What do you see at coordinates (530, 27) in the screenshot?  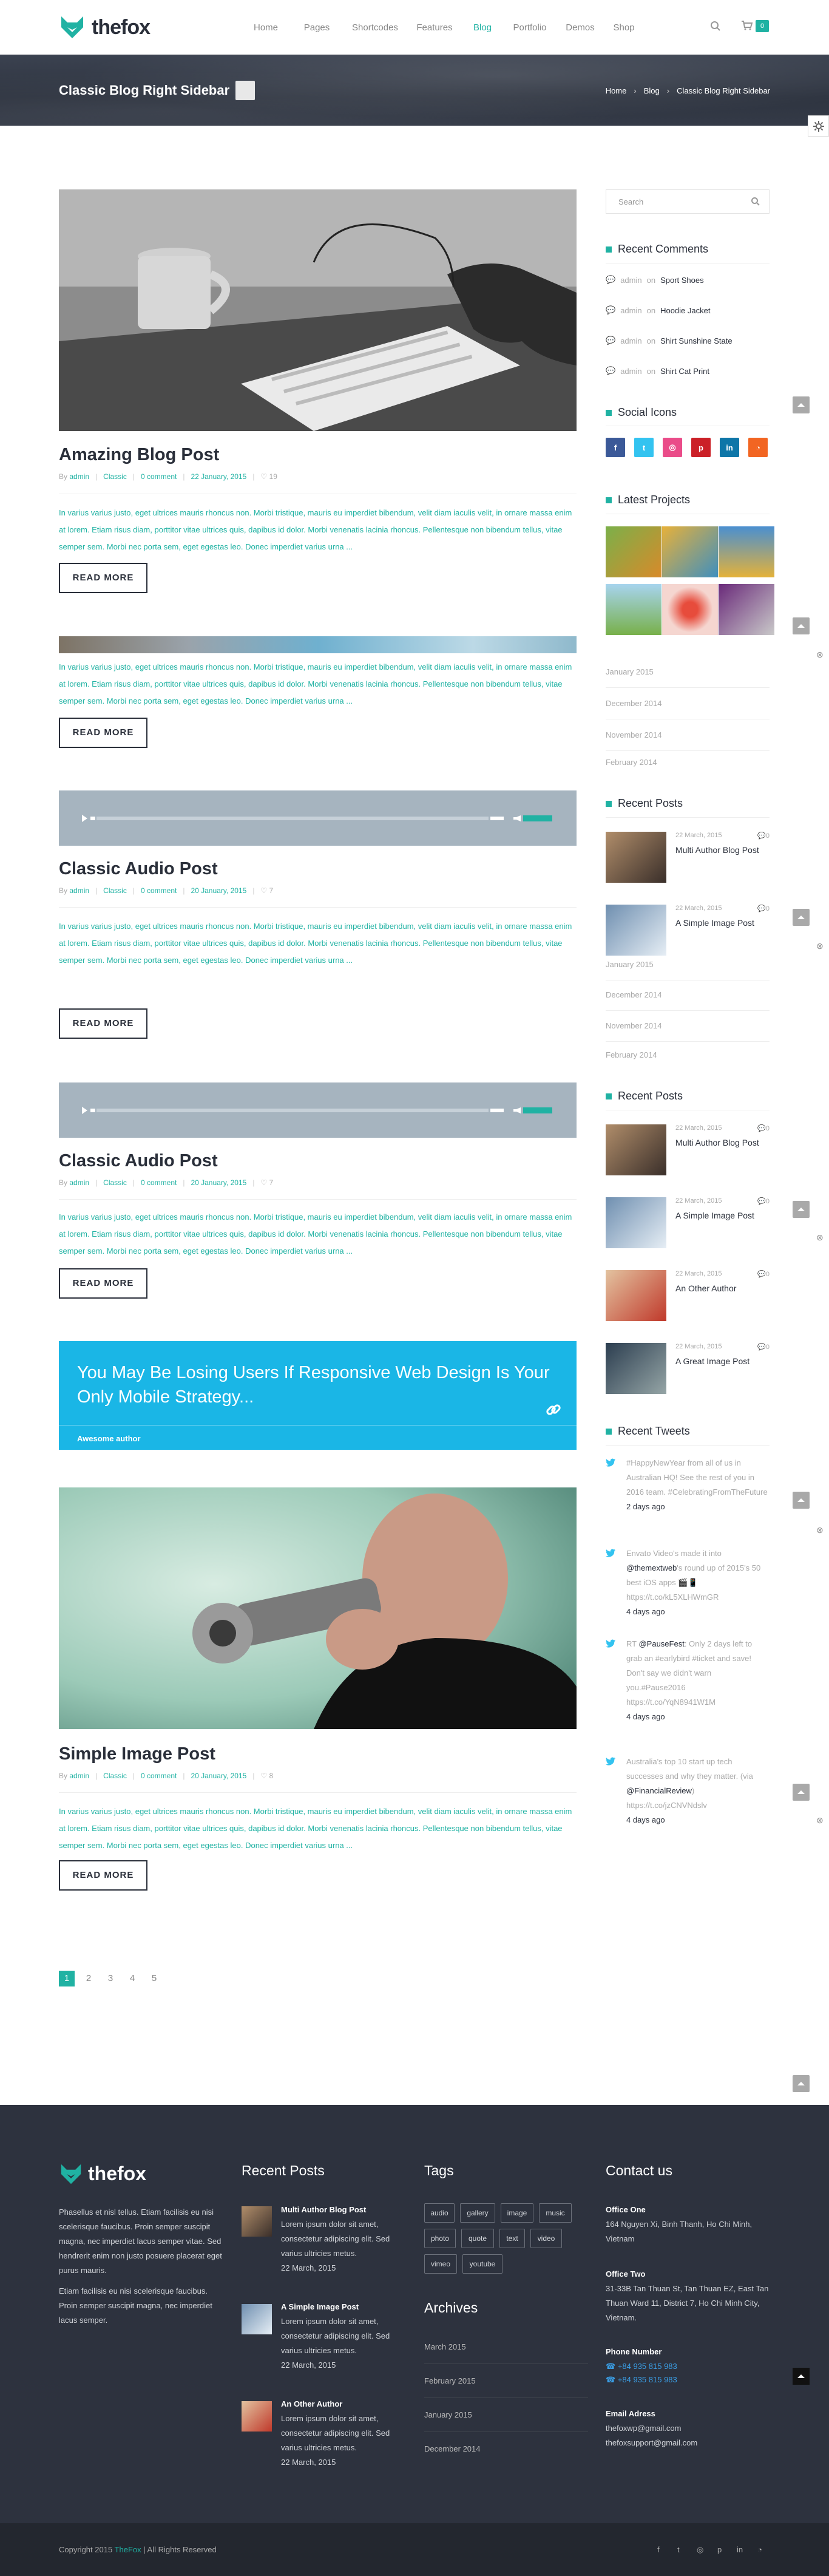 I see `nav-portfolio: Portfolio` at bounding box center [530, 27].